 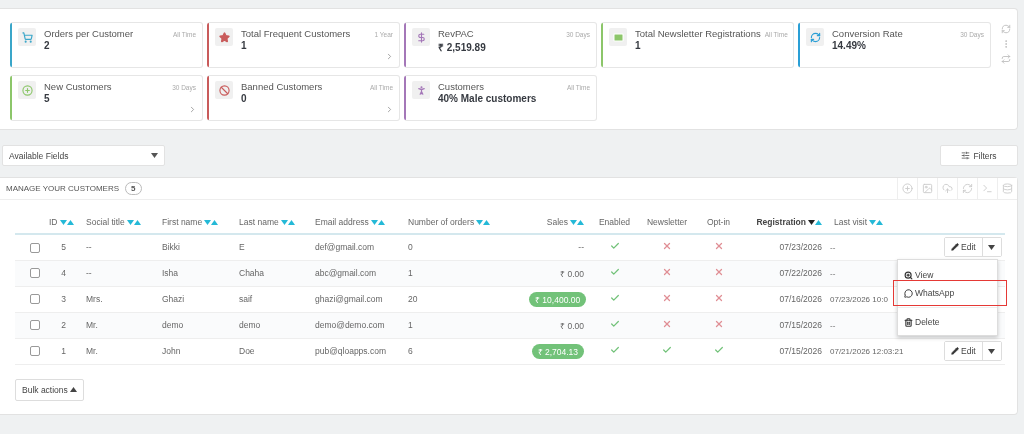 What do you see at coordinates (350, 325) in the screenshot?
I see `table-cell: demo@demo.com` at bounding box center [350, 325].